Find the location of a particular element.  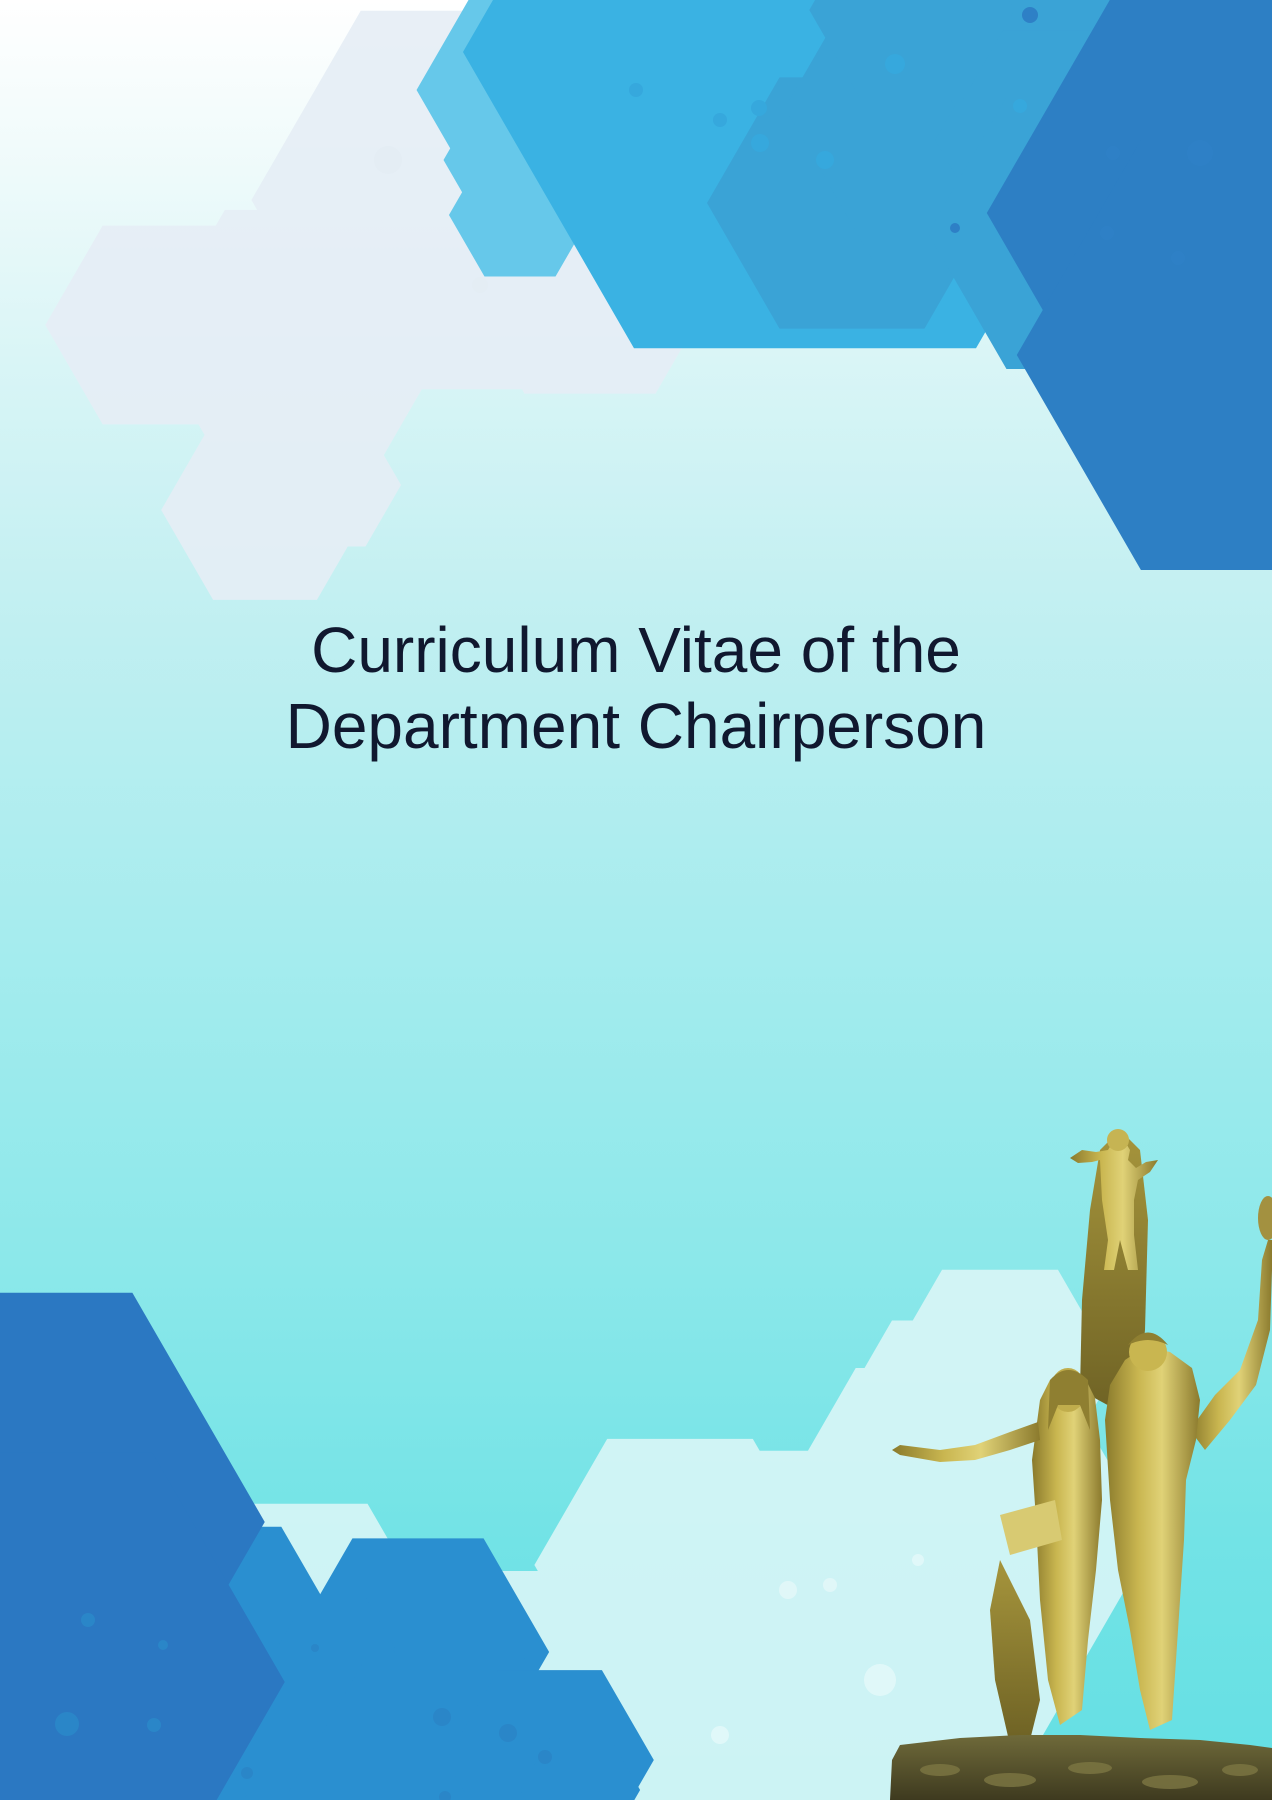

monument-statue-image is located at coordinates (1081, 1464).